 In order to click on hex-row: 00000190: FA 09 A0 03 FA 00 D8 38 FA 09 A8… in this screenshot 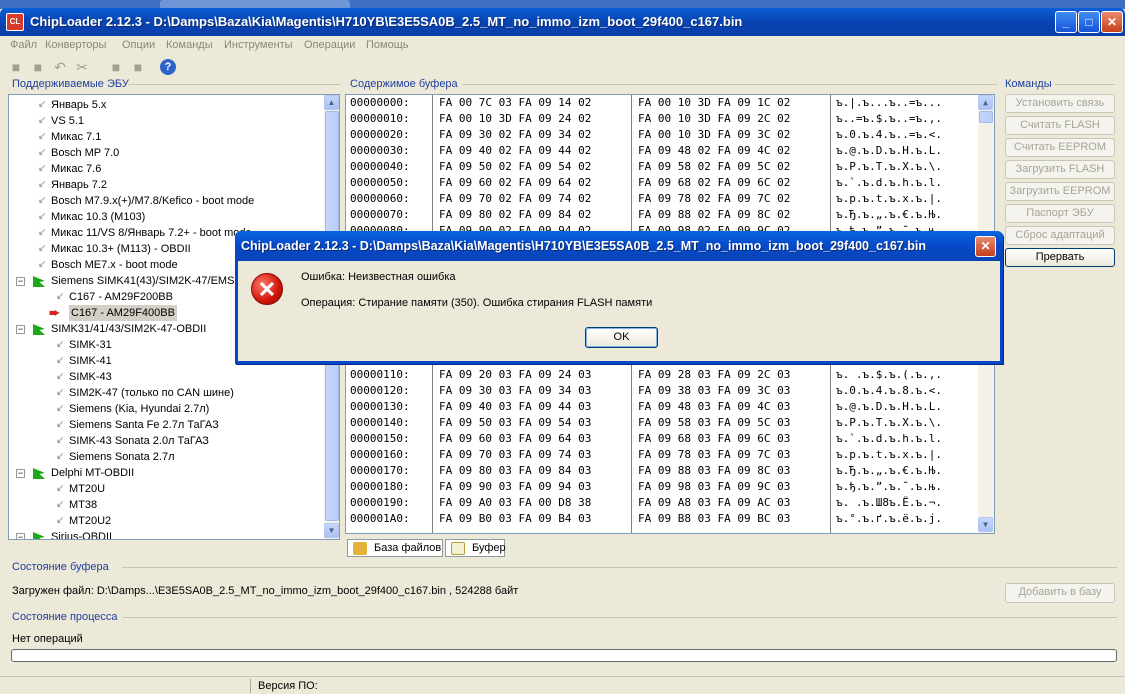, I will do `click(661, 503)`.